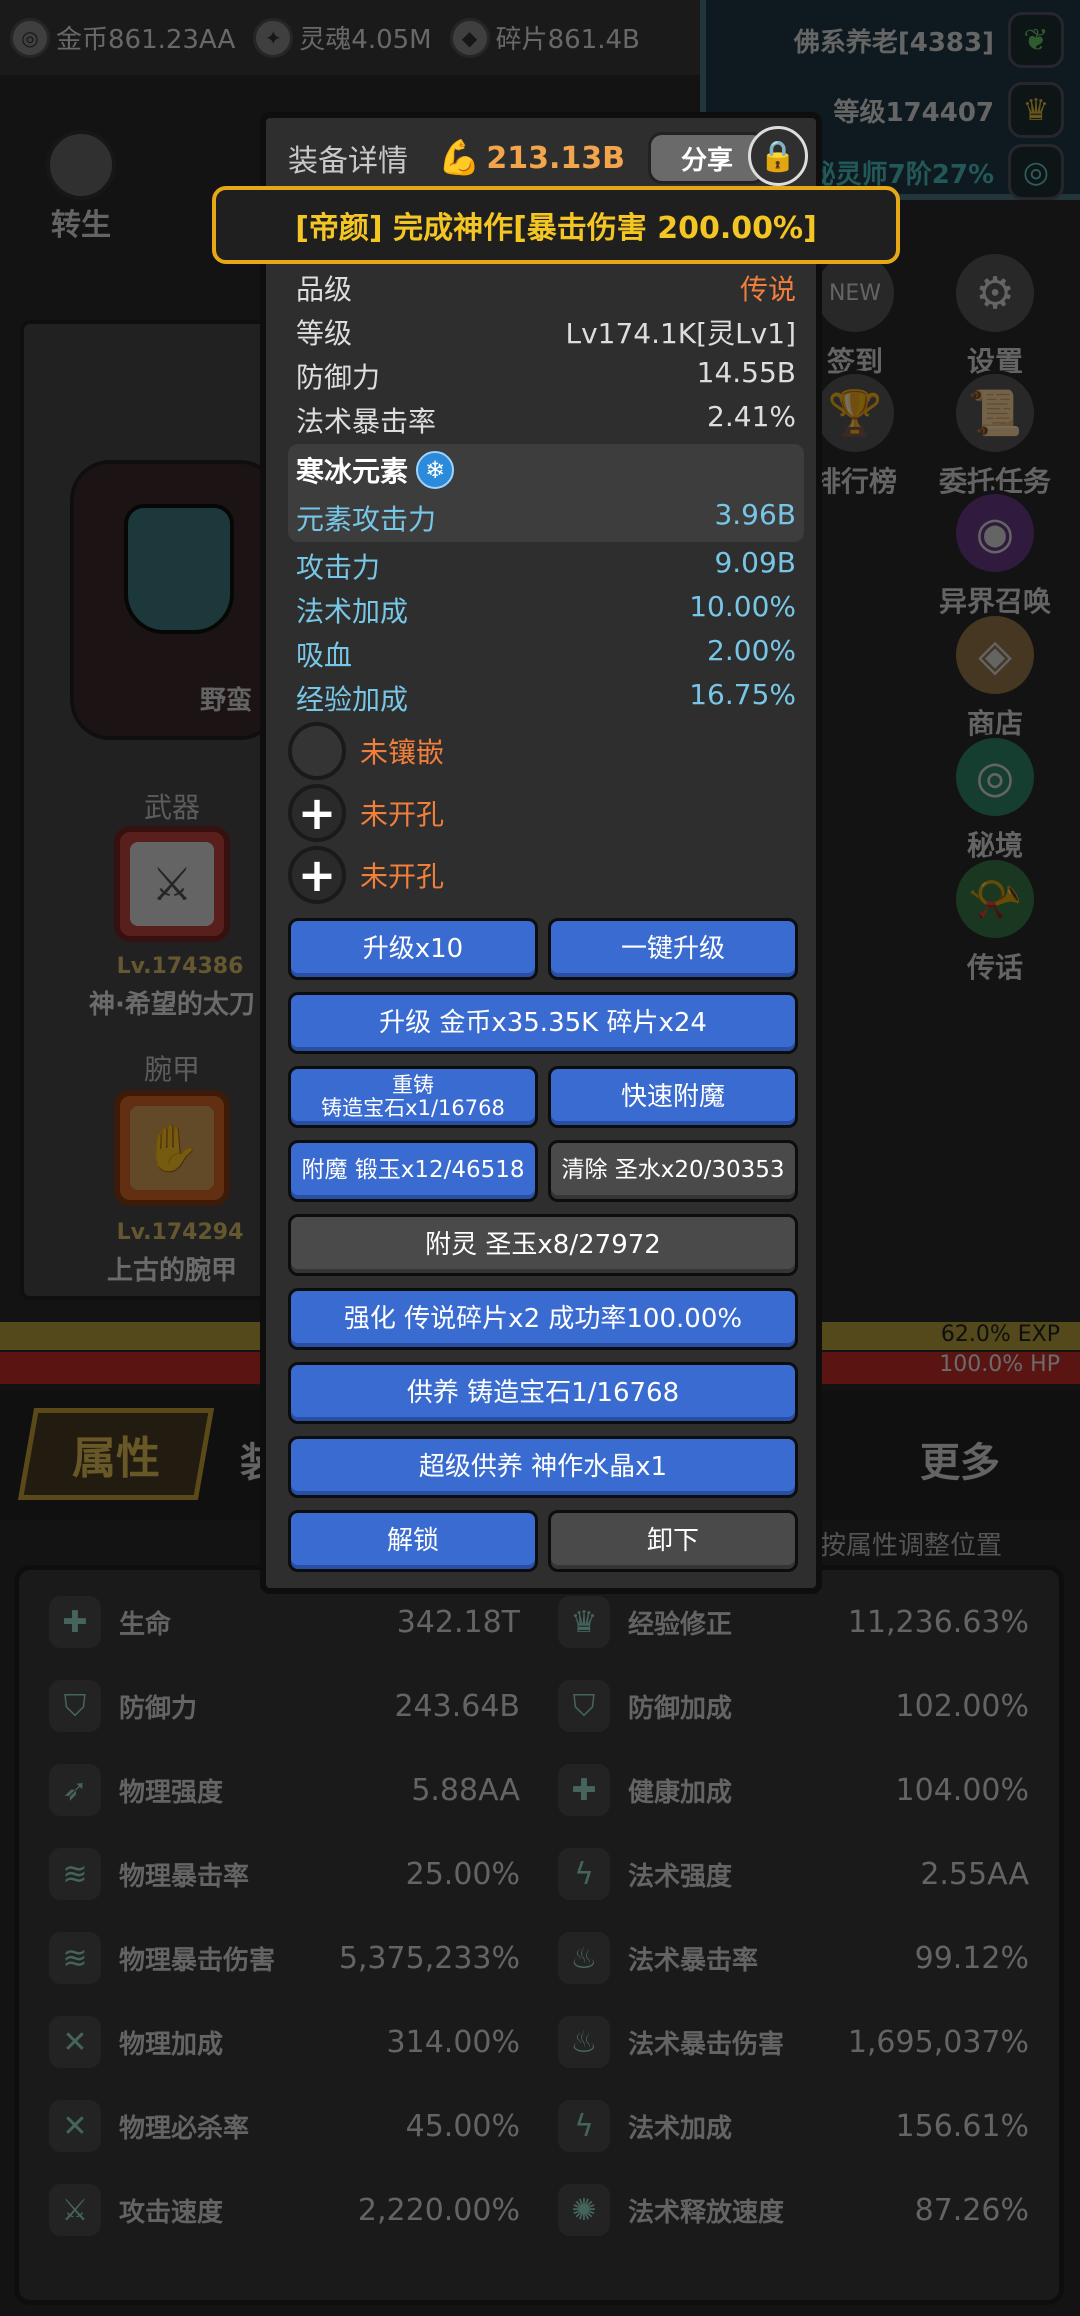 The image size is (1080, 2316). Describe the element at coordinates (995, 293) in the screenshot. I see `gear-icon: ⚙` at that location.